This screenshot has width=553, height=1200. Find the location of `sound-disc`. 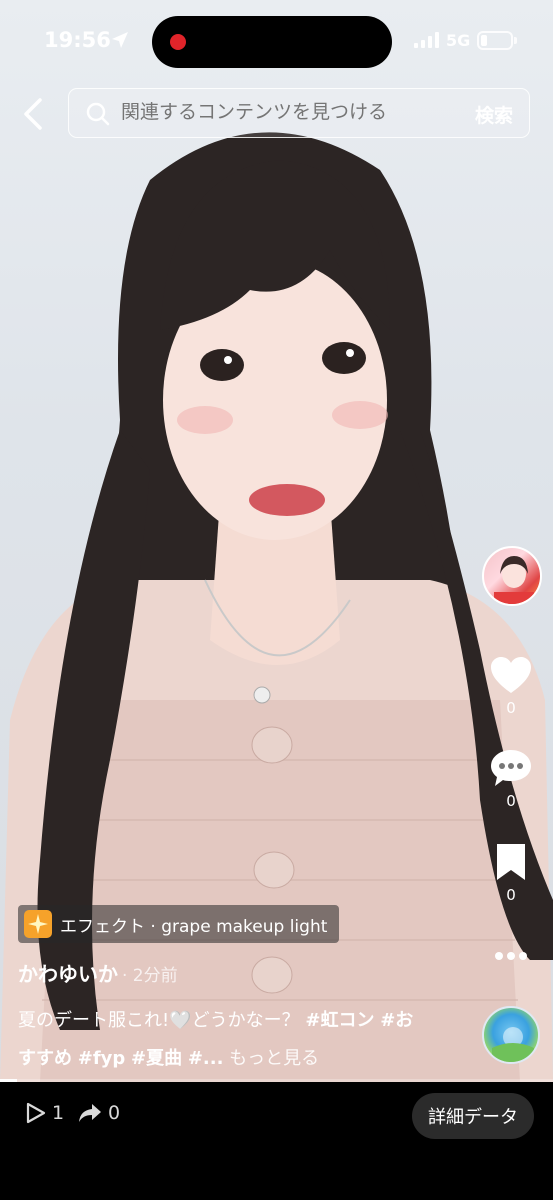

sound-disc is located at coordinates (511, 1035).